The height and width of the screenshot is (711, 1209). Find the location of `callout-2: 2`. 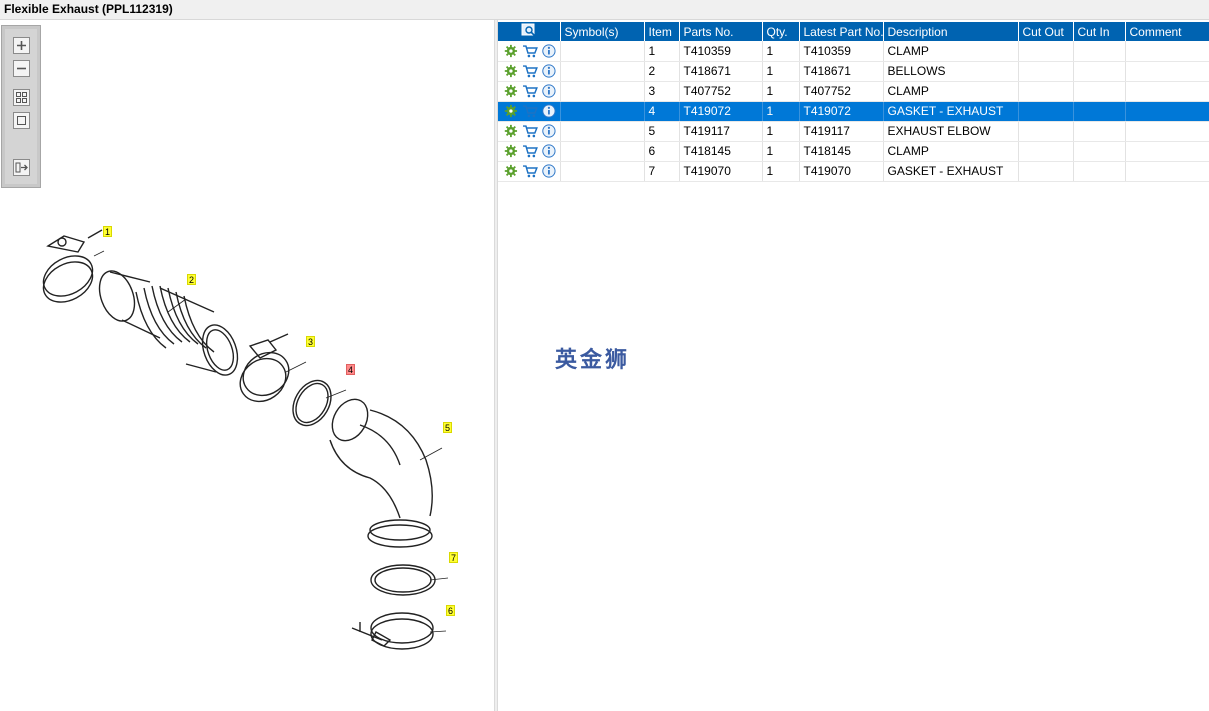

callout-2: 2 is located at coordinates (191, 279).